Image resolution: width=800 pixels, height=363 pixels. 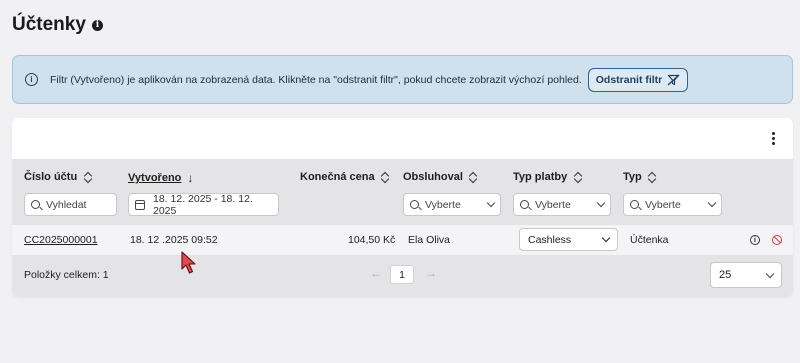 I want to click on more-vertical-icon, so click(x=773, y=138).